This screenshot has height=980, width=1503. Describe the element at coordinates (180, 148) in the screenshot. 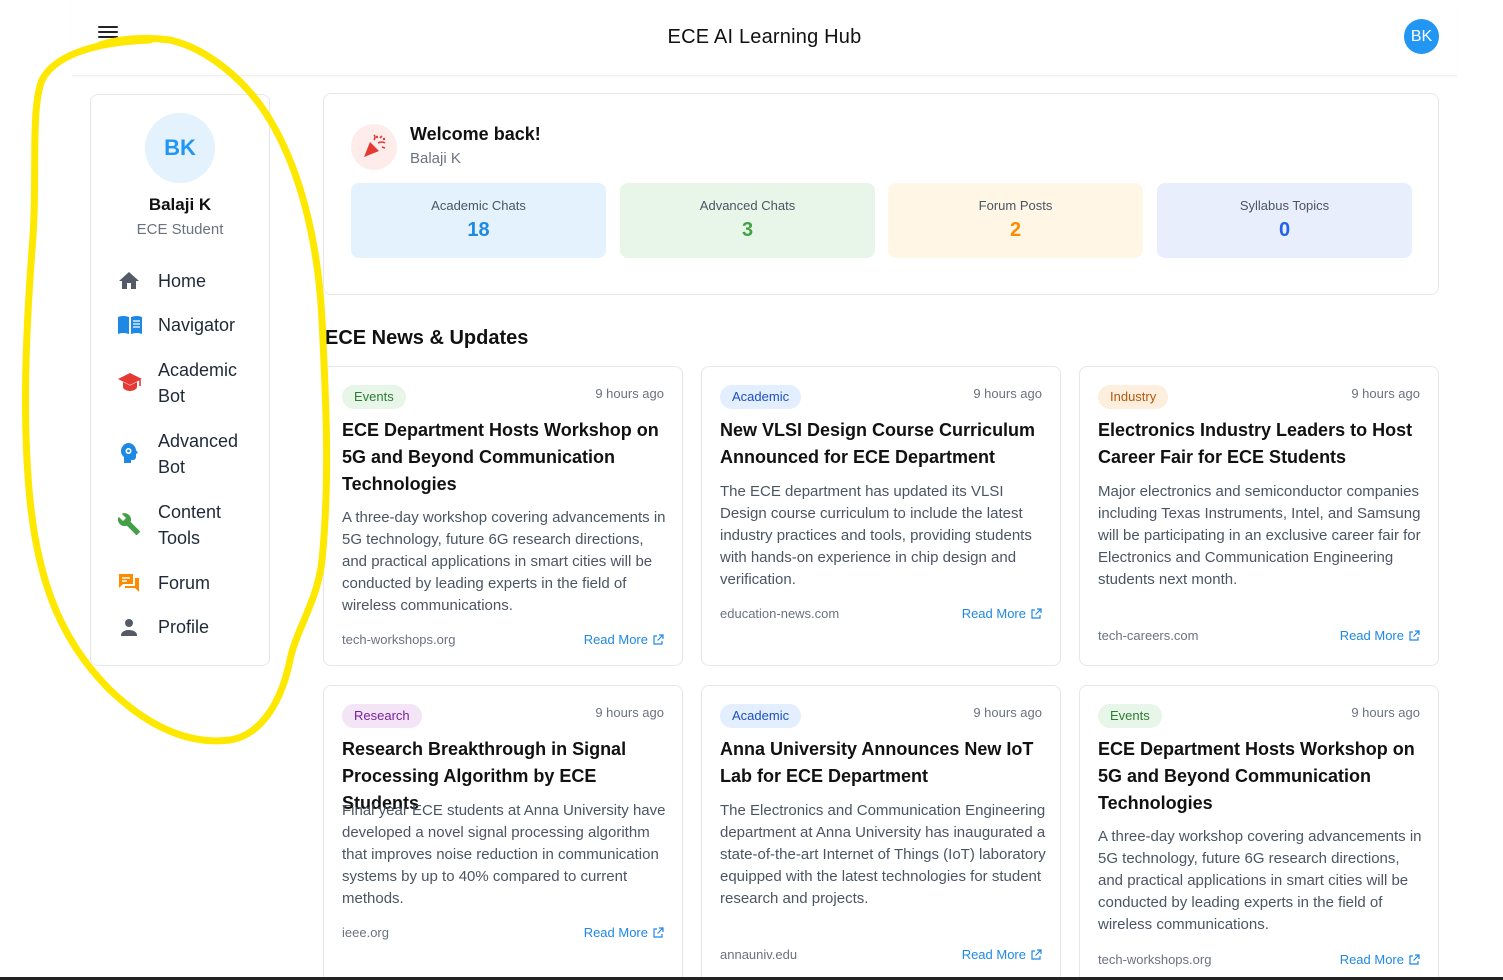

I see `sidebar-avatar: BK` at that location.